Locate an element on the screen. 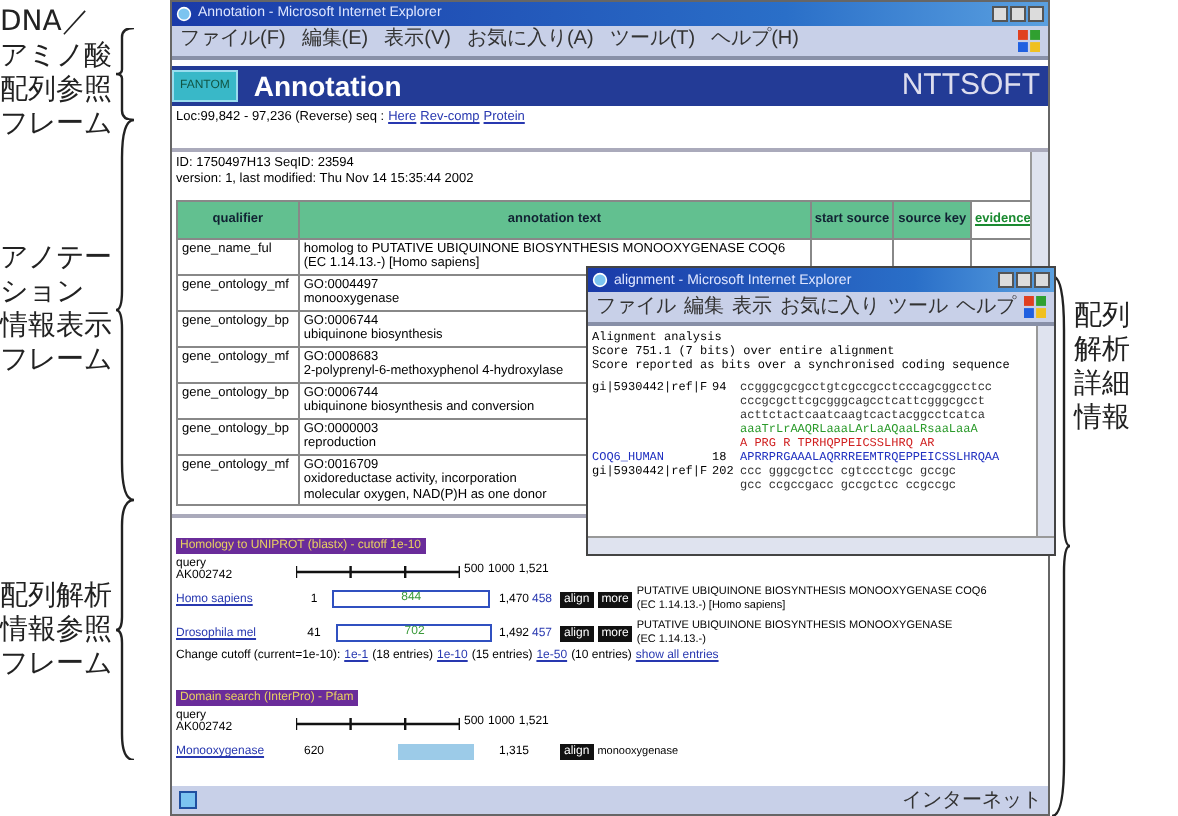 The width and height of the screenshot is (1178, 816). menu-item: ヘルプ is located at coordinates (986, 307).